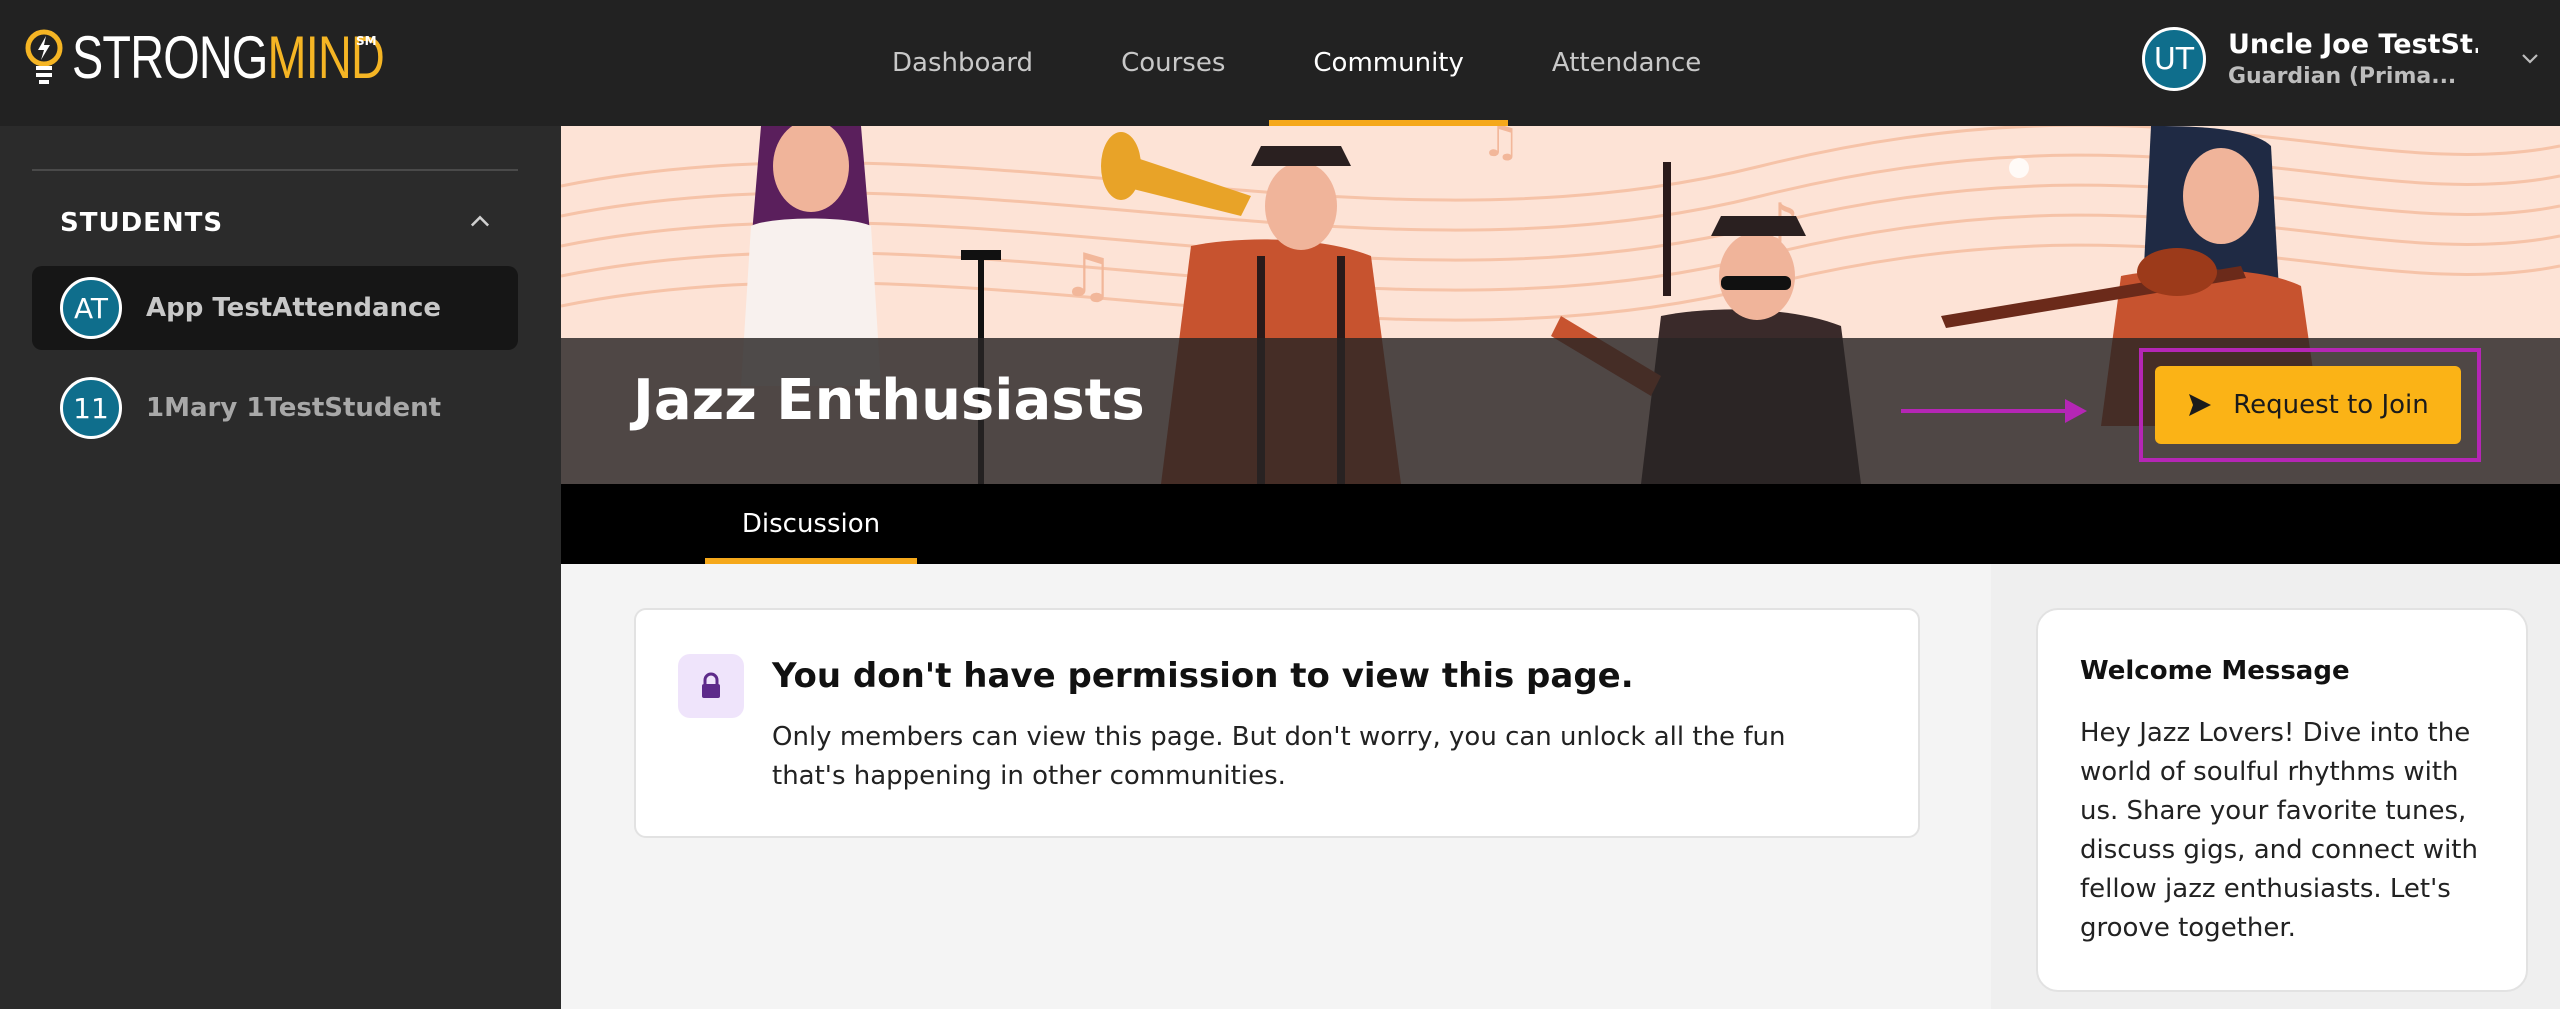  What do you see at coordinates (1560, 524) in the screenshot?
I see `community-tabs: Discussion` at bounding box center [1560, 524].